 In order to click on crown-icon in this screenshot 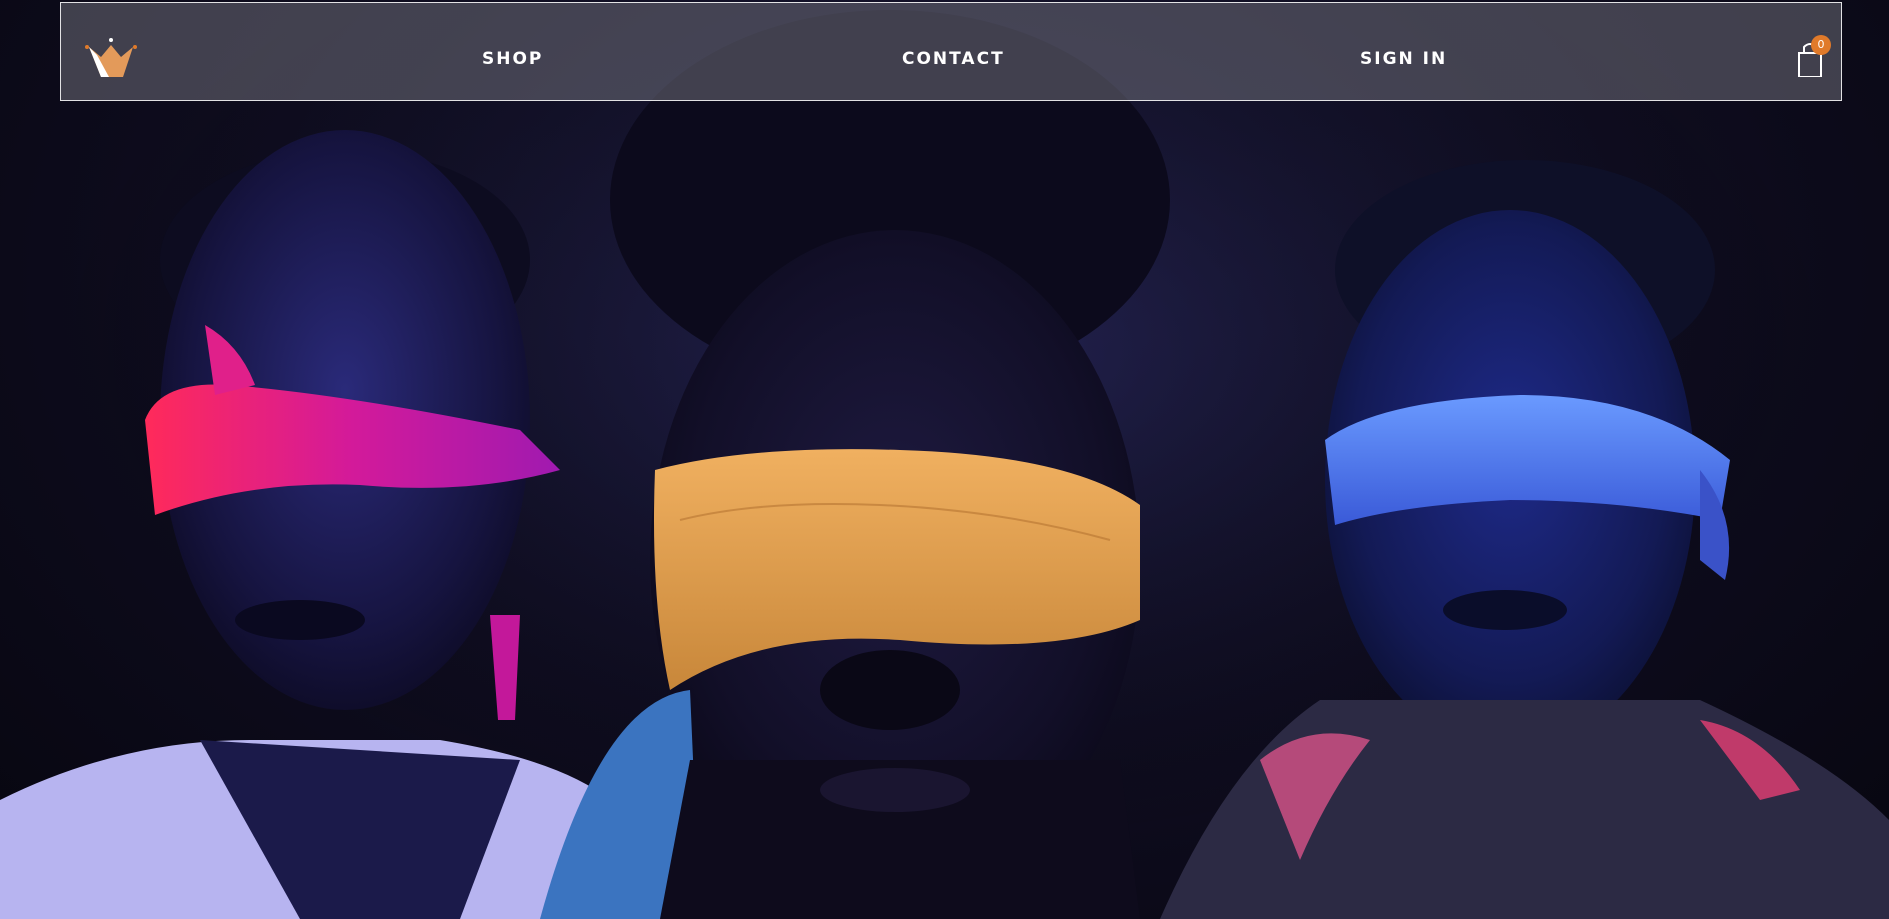, I will do `click(111, 59)`.